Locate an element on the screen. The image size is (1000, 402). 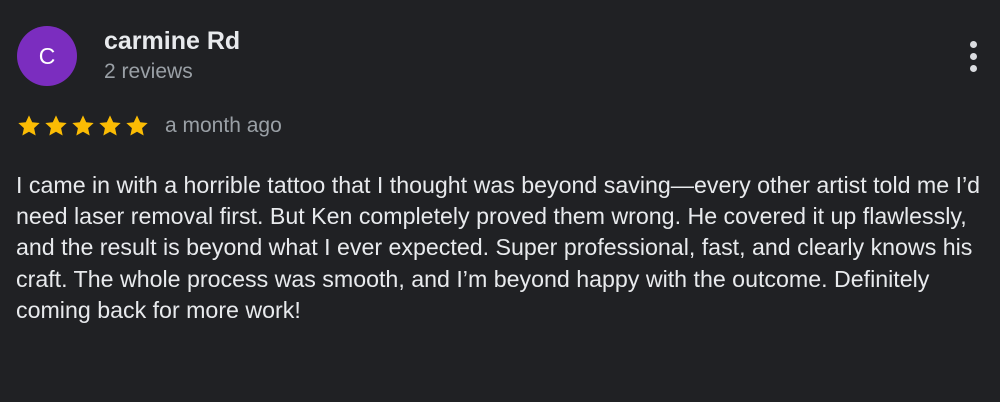
avatar-initial: C is located at coordinates (47, 55).